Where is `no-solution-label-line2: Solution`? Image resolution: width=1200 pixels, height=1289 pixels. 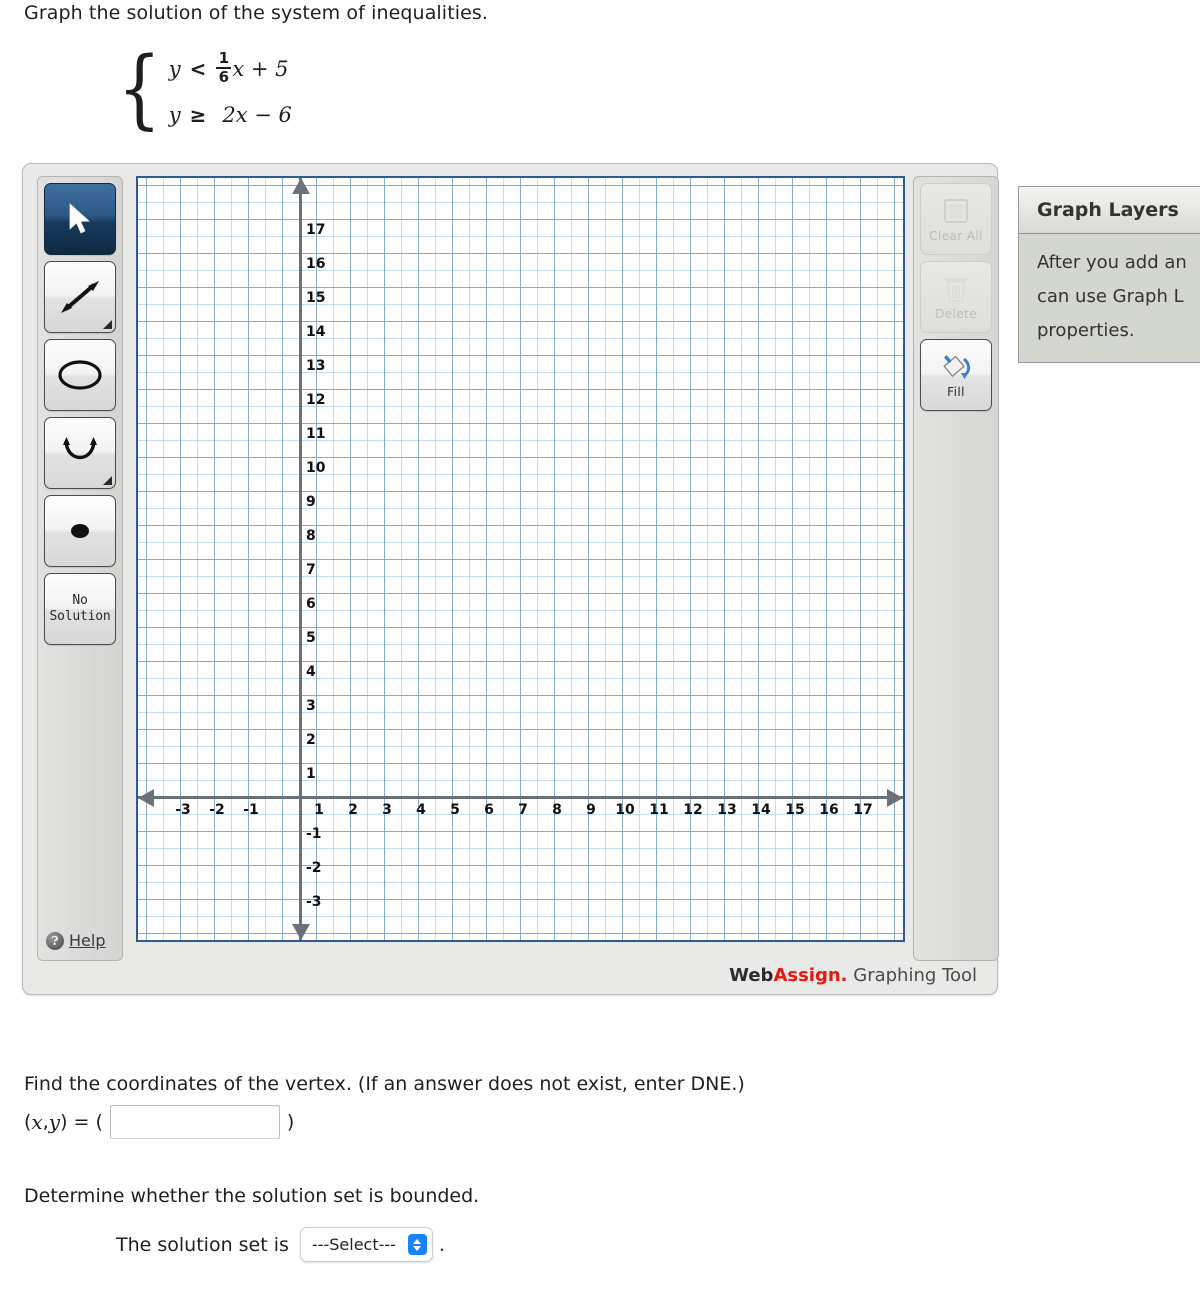
no-solution-label-line2: Solution is located at coordinates (80, 616).